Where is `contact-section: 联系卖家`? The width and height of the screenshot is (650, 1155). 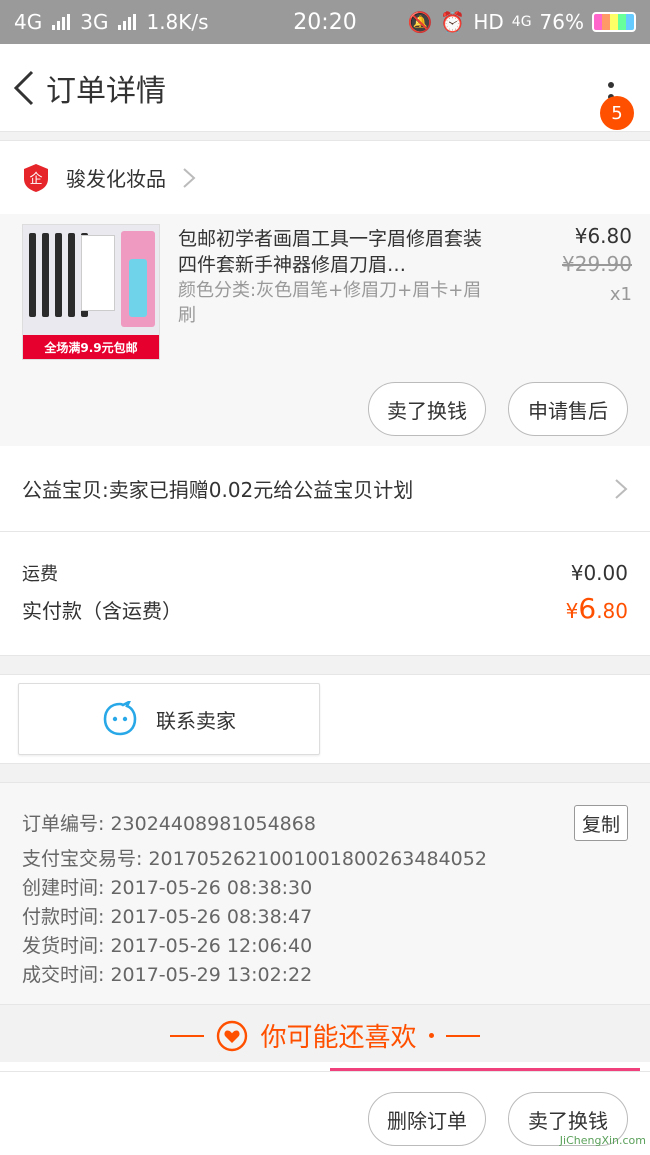
contact-section: 联系卖家 is located at coordinates (325, 719).